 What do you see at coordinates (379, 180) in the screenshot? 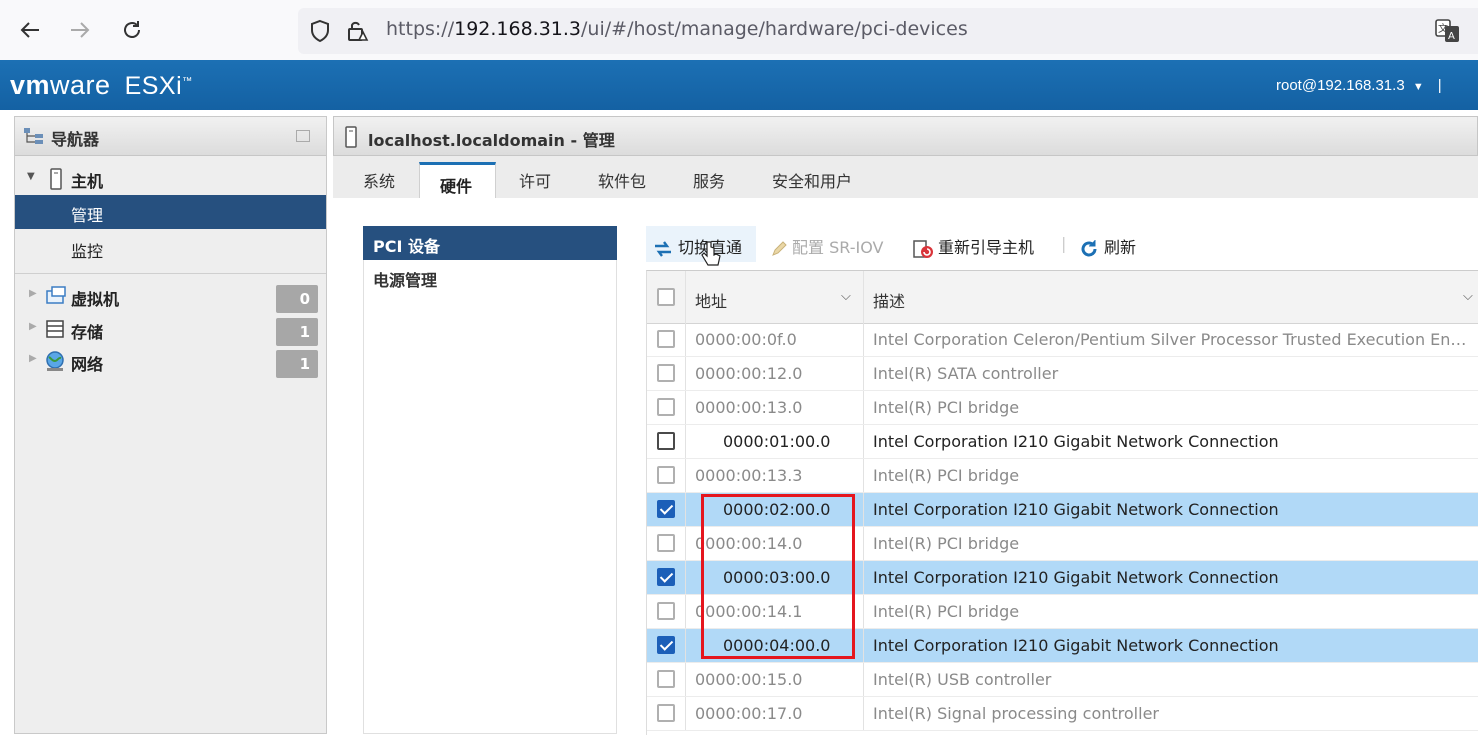
I see `tab-system: 系统` at bounding box center [379, 180].